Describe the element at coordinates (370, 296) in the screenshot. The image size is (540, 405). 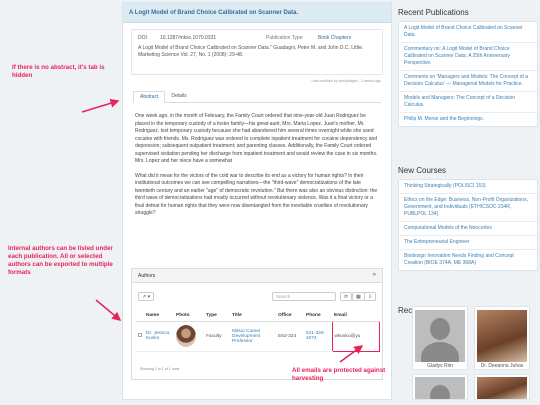
I see `download-button: ⇩` at that location.